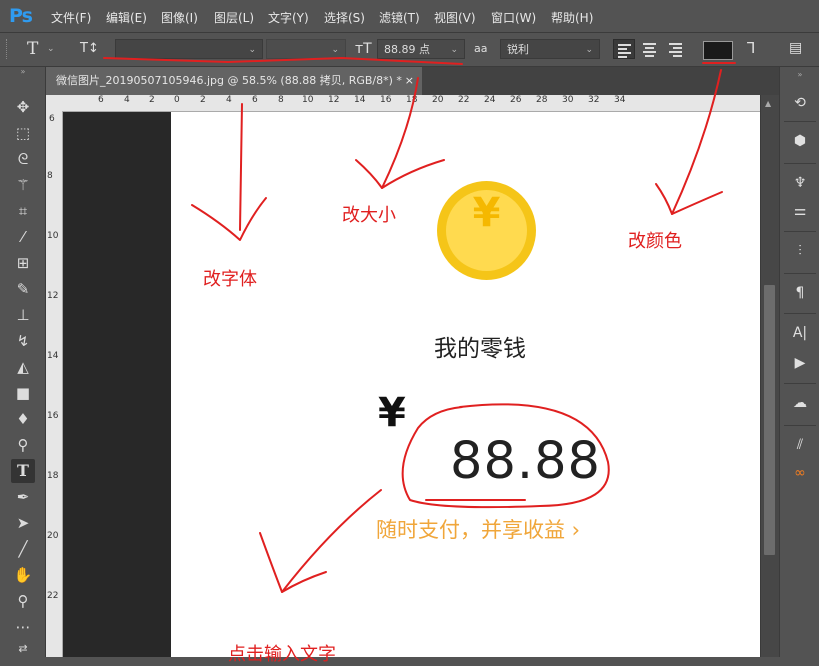 The height and width of the screenshot is (666, 819). Describe the element at coordinates (32, 49) in the screenshot. I see `text-tool-preset-icon: T` at that location.